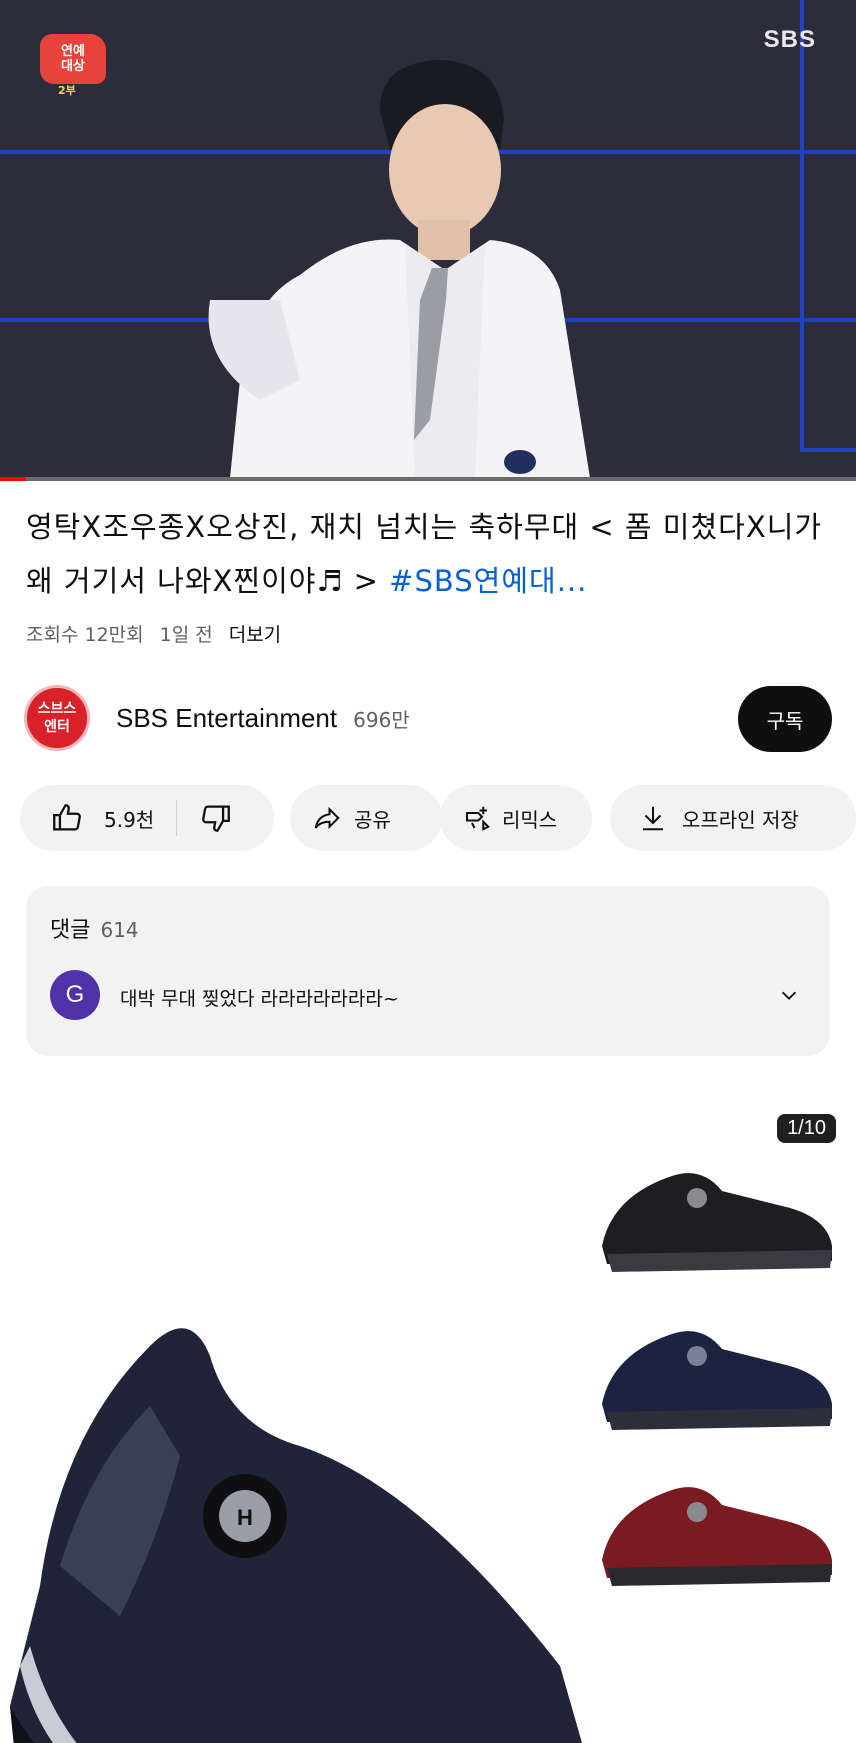 The width and height of the screenshot is (856, 1743). What do you see at coordinates (129, 819) in the screenshot?
I see `like-count: 5.9천` at bounding box center [129, 819].